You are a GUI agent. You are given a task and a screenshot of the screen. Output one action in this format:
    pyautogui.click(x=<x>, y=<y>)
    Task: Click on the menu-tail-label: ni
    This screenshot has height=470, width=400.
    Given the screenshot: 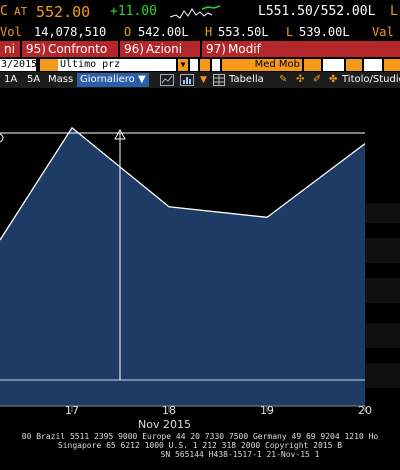 What is the action you would take?
    pyautogui.click(x=9, y=49)
    